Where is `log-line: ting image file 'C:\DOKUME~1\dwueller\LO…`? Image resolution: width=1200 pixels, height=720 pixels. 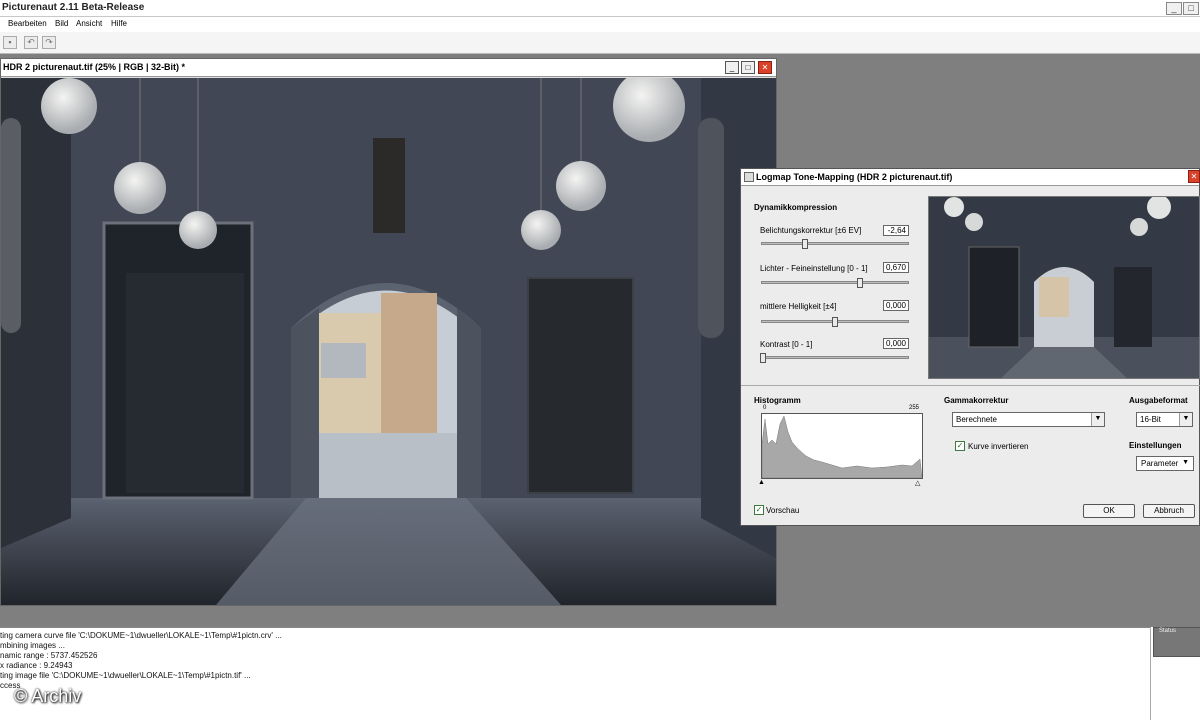 log-line: ting image file 'C:\DOKUME~1\dwueller\LO… is located at coordinates (125, 675).